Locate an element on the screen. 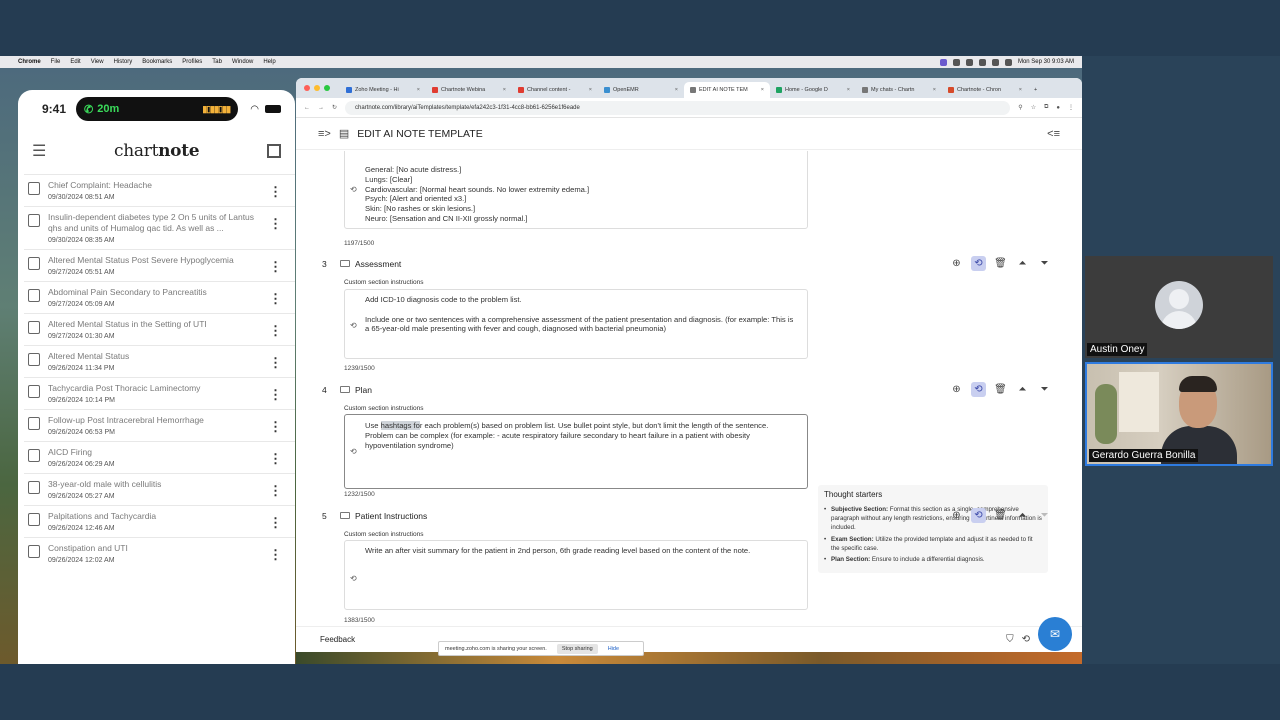 This screenshot has width=1280, height=720. new-tab-button: + is located at coordinates (1036, 90).